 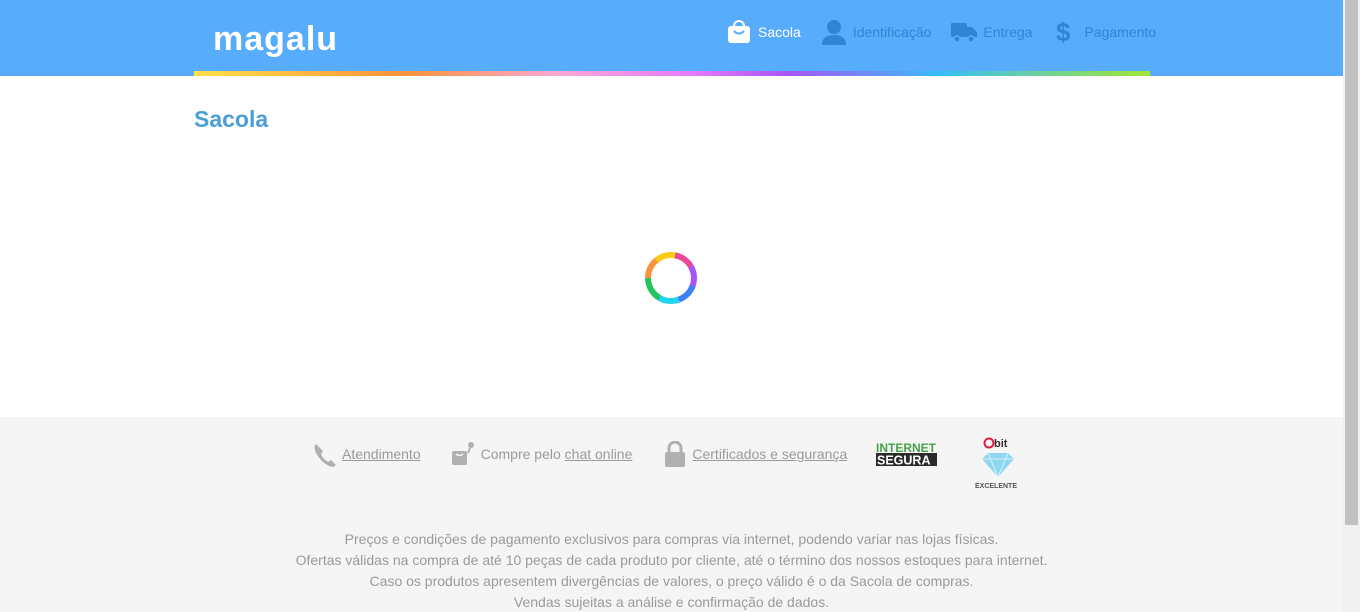 I want to click on chat-prefix: Compre pelo, so click(x=520, y=454).